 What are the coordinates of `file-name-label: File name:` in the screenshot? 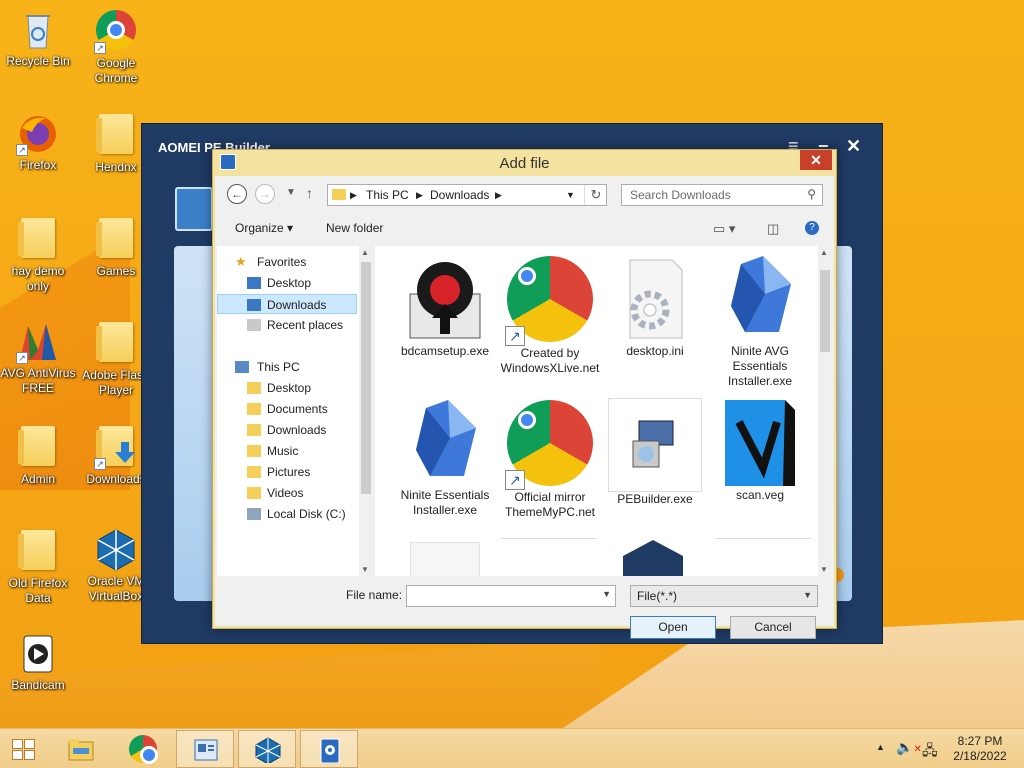 It's located at (374, 595).